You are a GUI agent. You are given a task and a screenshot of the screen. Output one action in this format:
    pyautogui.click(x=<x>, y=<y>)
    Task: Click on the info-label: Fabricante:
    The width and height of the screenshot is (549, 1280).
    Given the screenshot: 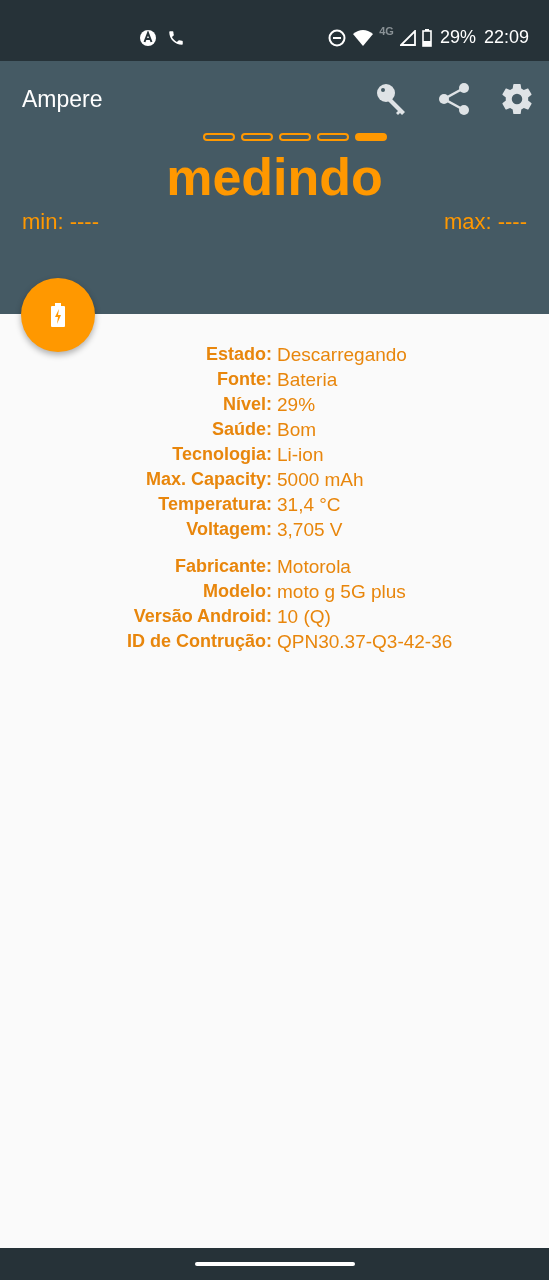 What is the action you would take?
    pyautogui.click(x=222, y=566)
    